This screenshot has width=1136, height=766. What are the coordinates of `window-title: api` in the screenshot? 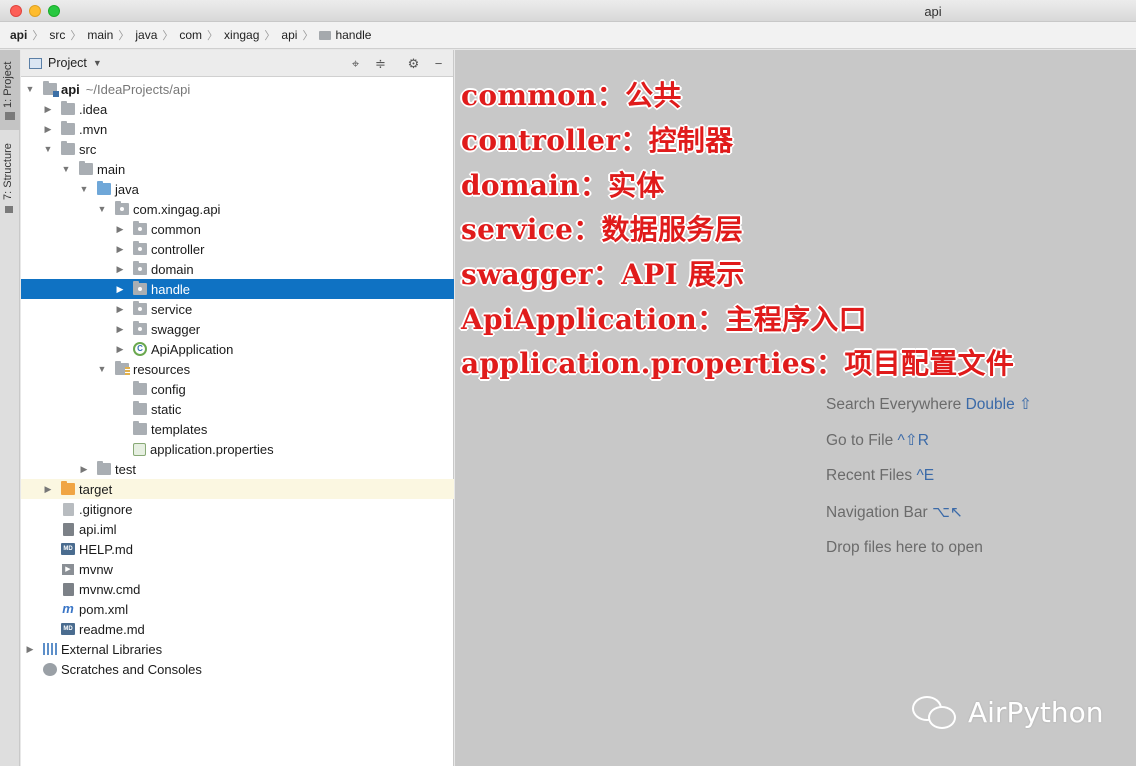 It's located at (933, 11).